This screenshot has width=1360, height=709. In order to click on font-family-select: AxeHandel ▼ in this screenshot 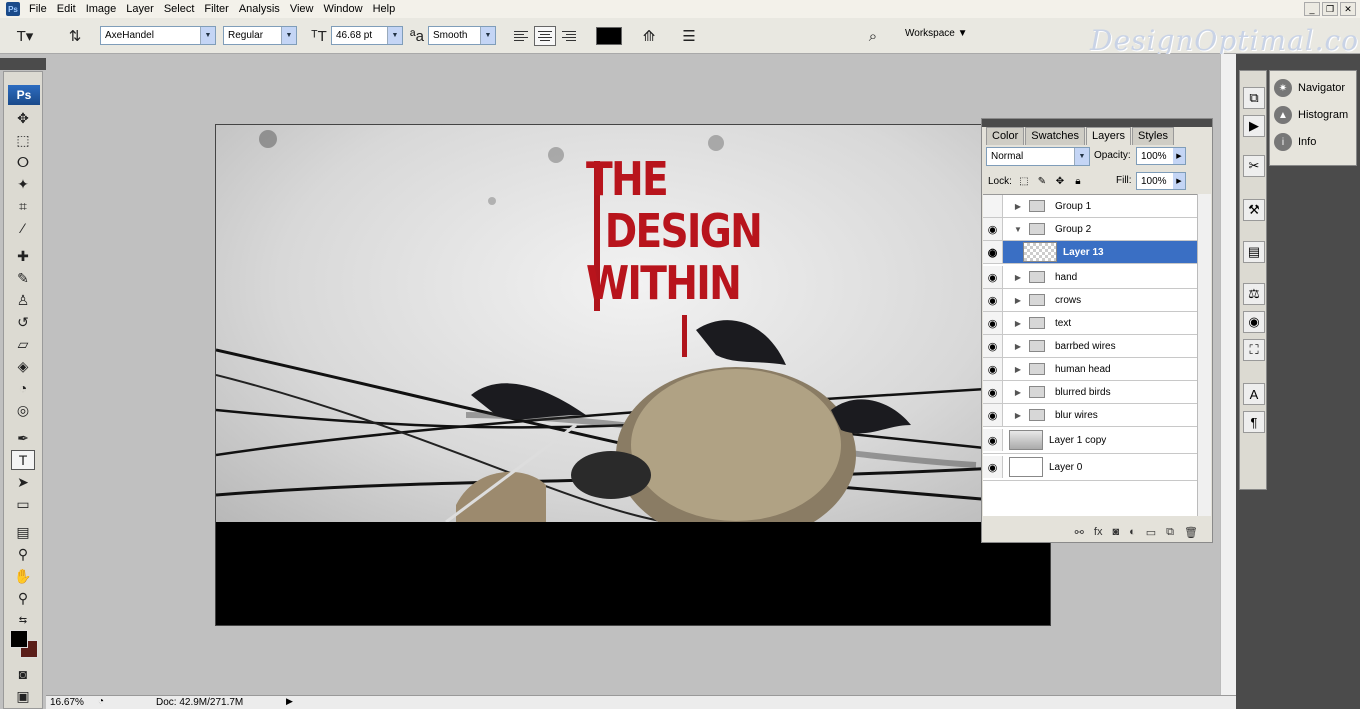, I will do `click(158, 35)`.